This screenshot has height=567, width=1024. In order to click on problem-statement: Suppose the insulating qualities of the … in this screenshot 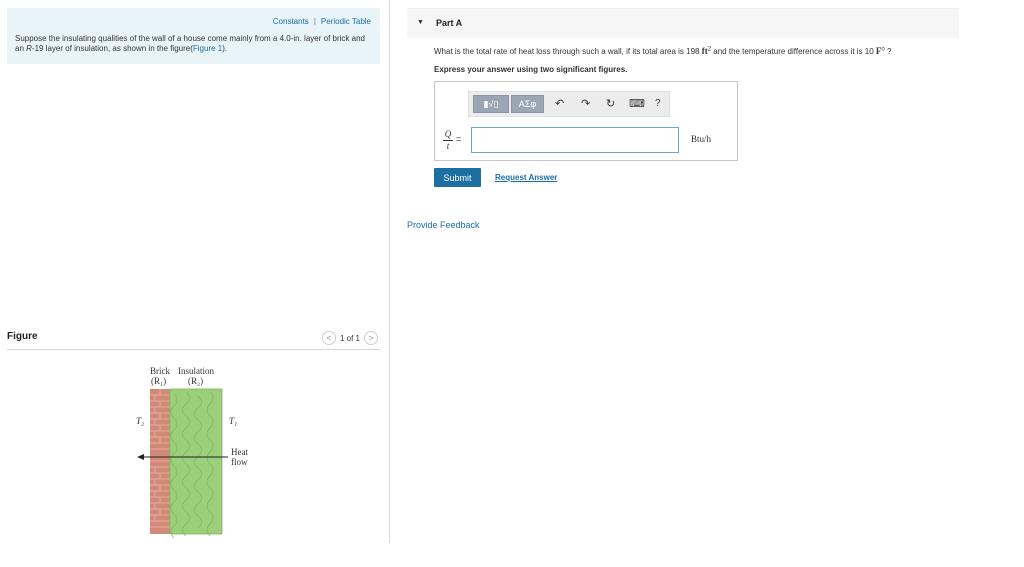, I will do `click(195, 44)`.